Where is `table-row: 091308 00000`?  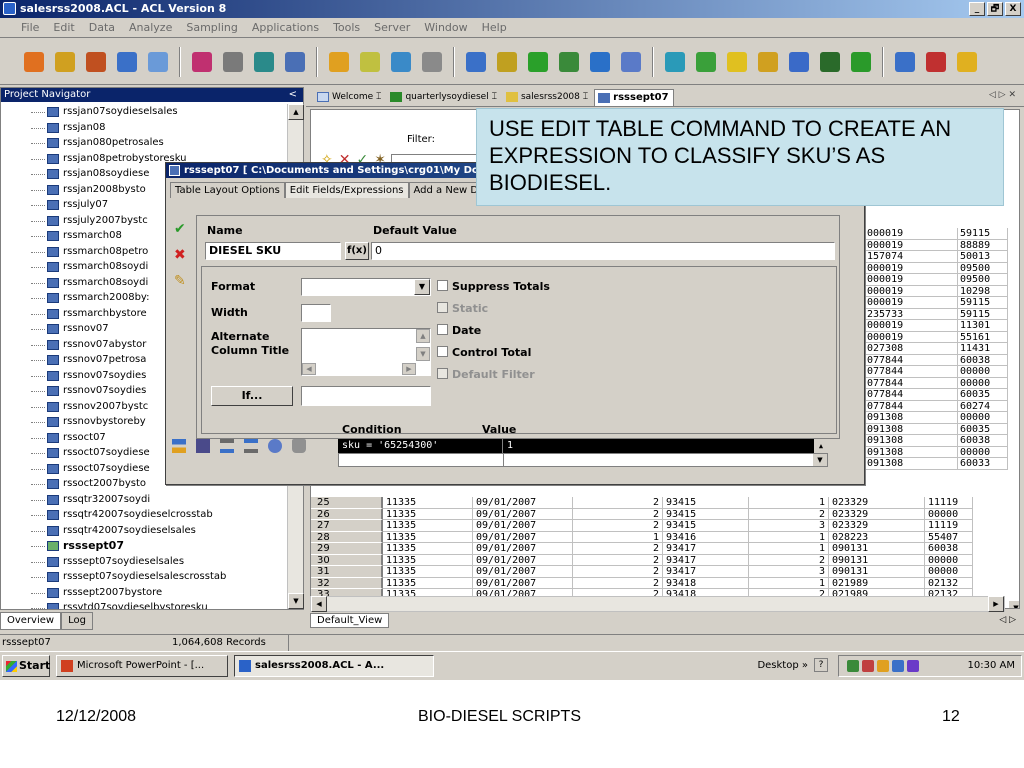
table-row: 091308 00000 is located at coordinates (936, 452).